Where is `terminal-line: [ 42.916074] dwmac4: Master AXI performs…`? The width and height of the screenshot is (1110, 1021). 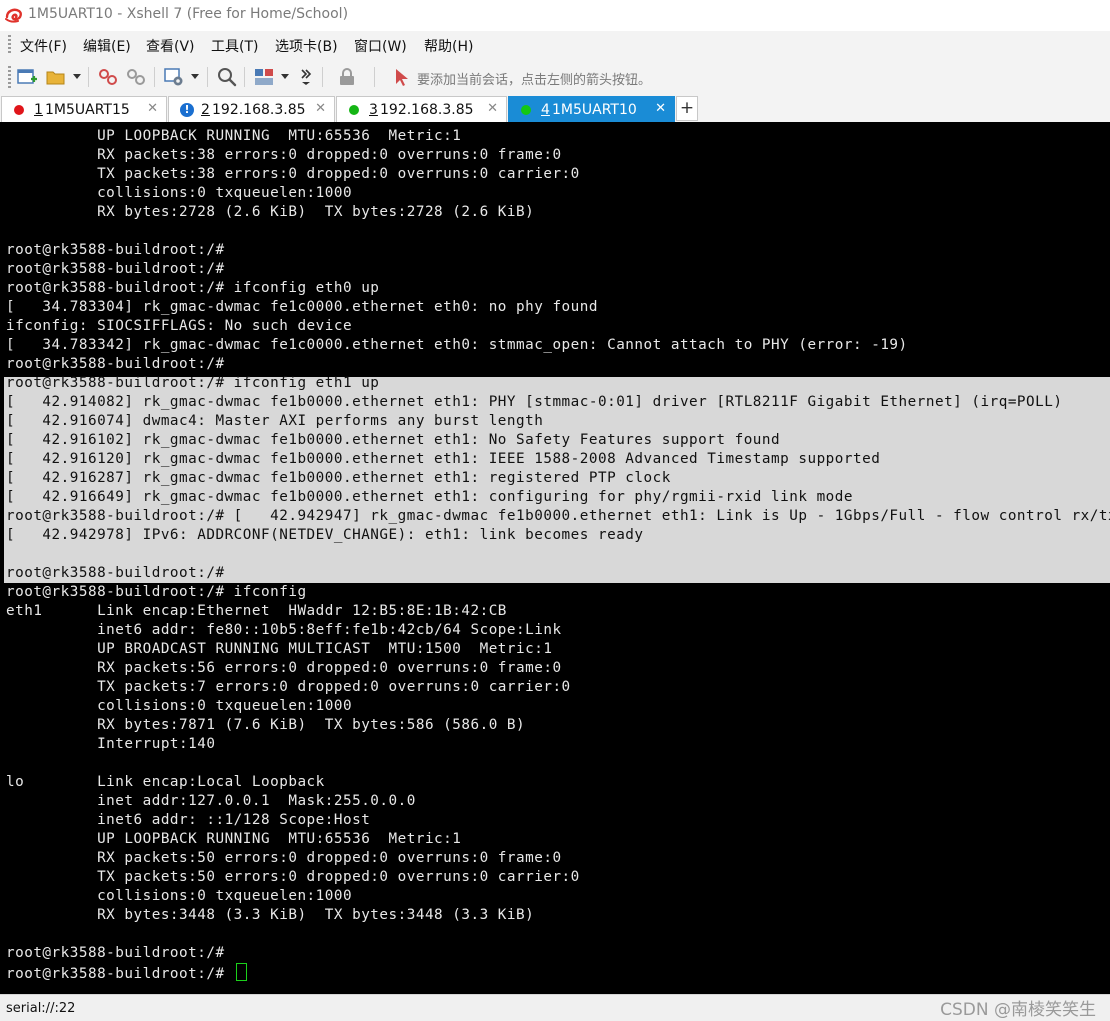
terminal-line: [ 42.916074] dwmac4: Master AXI performs… is located at coordinates (275, 421).